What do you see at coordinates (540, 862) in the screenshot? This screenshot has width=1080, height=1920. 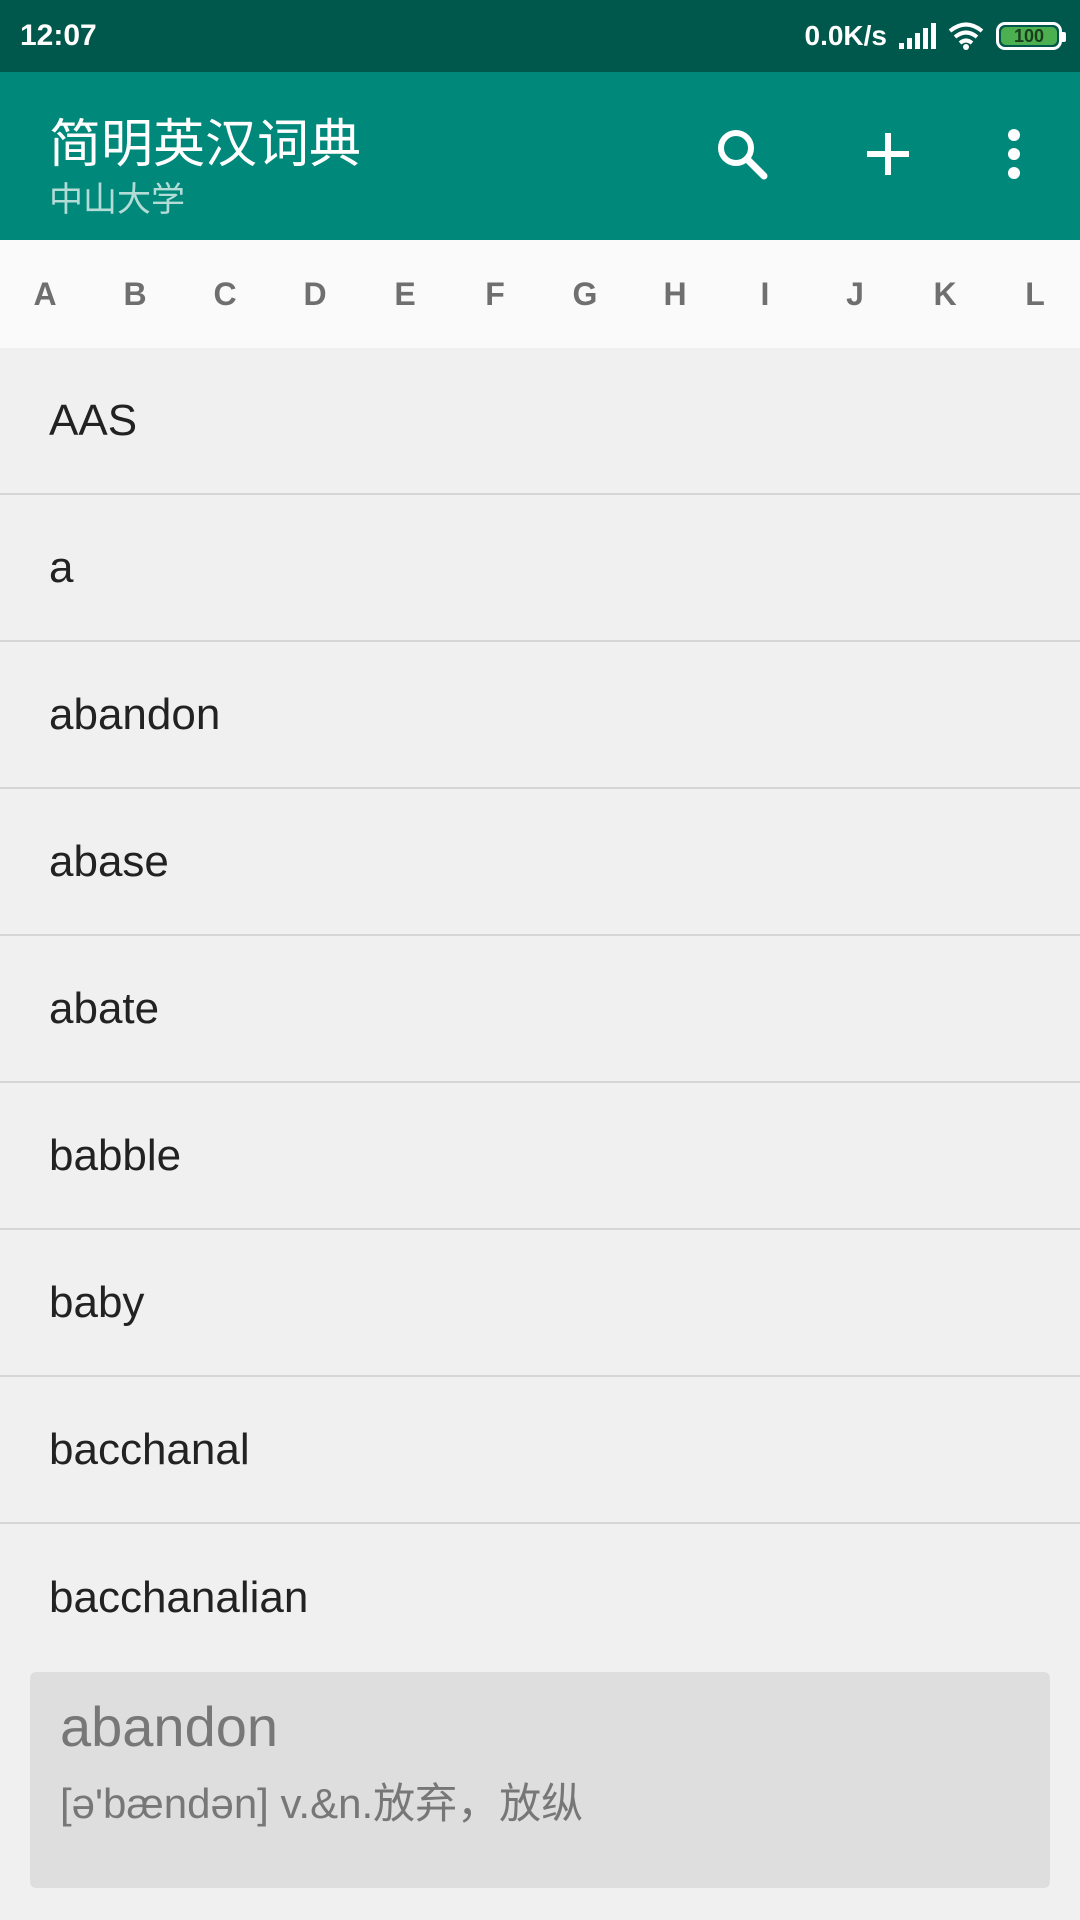 I see `word-list-item: abase` at bounding box center [540, 862].